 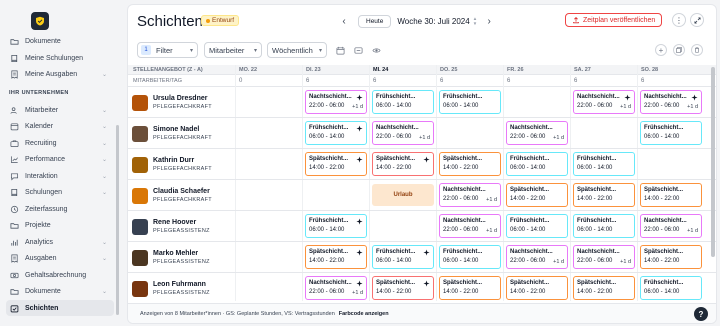 What do you see at coordinates (475, 21) in the screenshot?
I see `week-stepper-icon: ▲ ▼` at bounding box center [475, 21].